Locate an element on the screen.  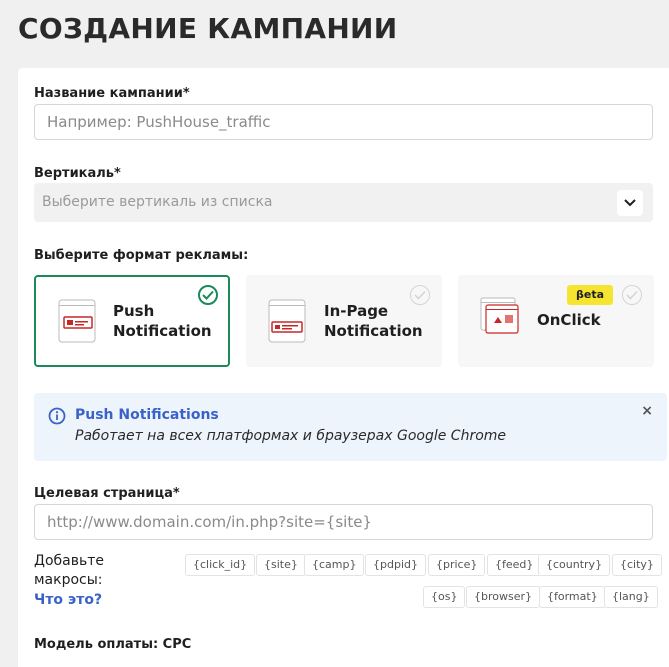
macro-chip: {lang} is located at coordinates (631, 597).